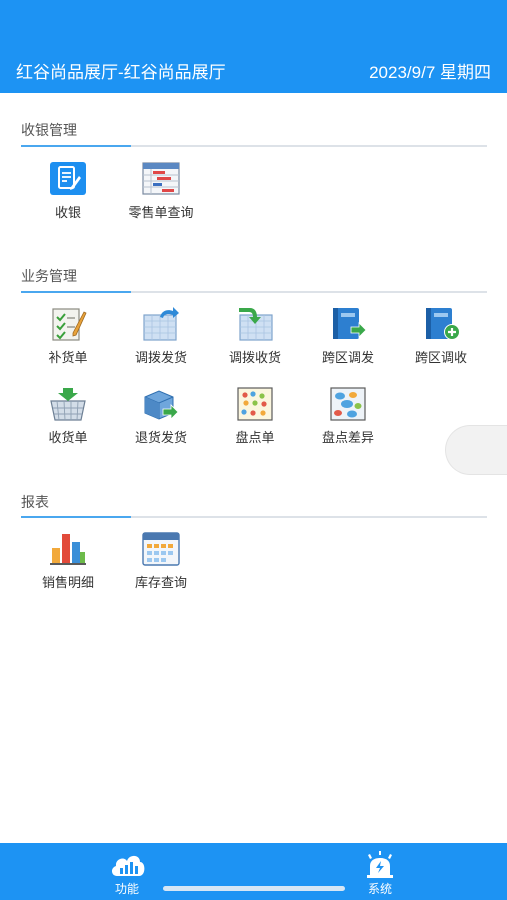 This screenshot has height=900, width=507. I want to click on tile-sales-detail: 销售明细, so click(68, 563).